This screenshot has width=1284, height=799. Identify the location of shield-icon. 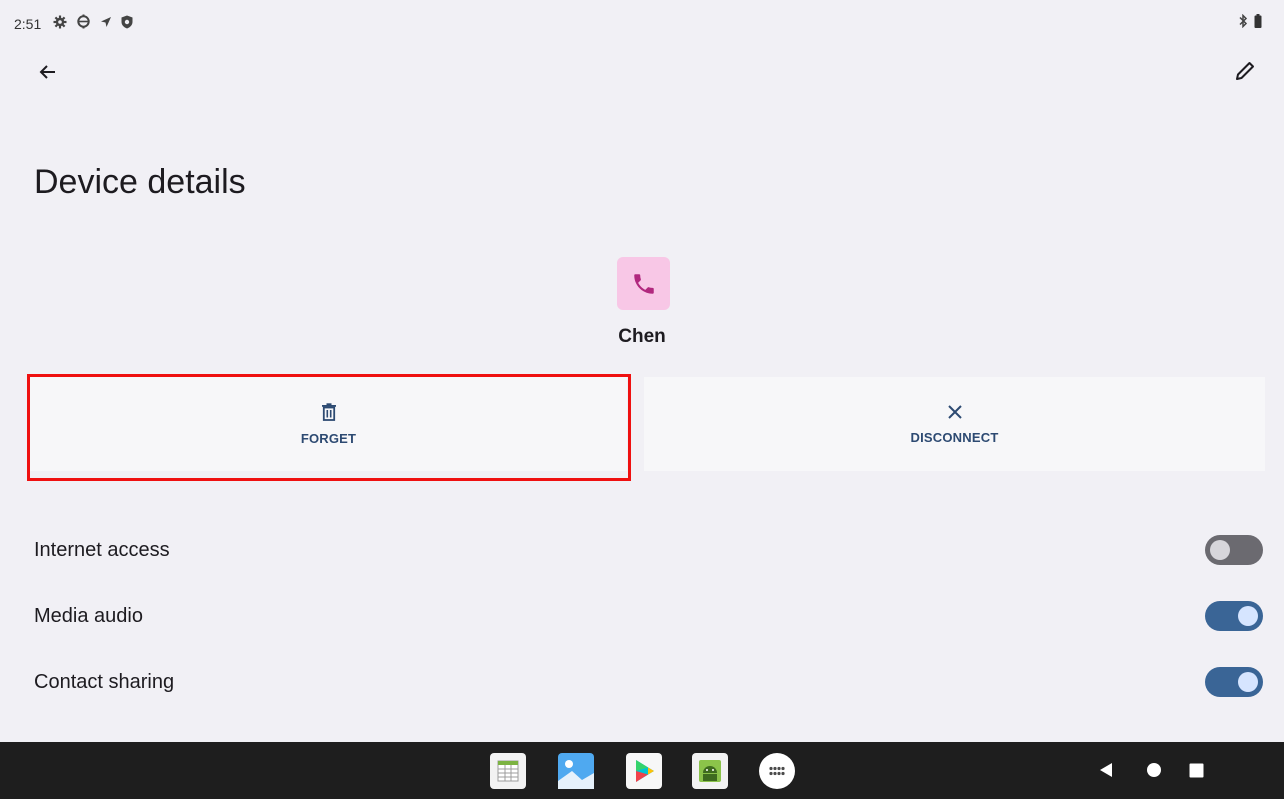
(127, 24).